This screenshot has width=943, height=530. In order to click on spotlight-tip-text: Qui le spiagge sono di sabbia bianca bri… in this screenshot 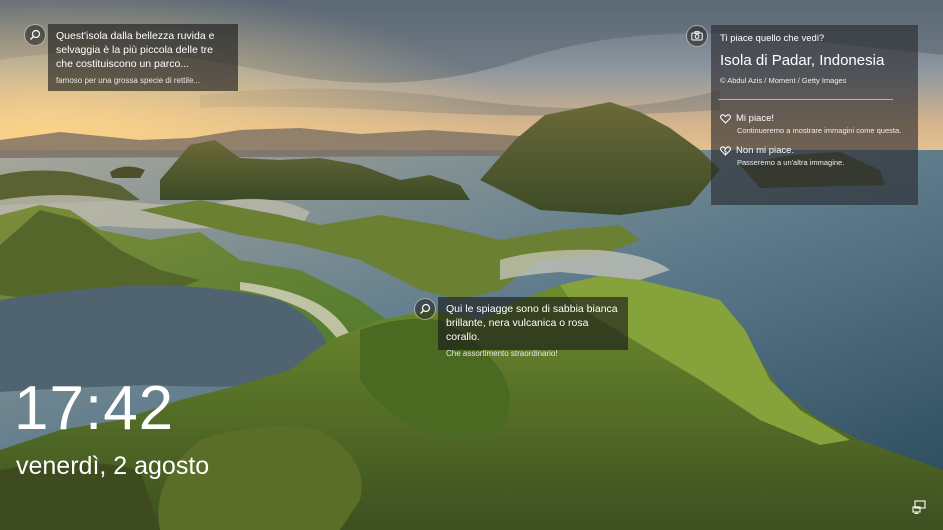, I will do `click(532, 323)`.